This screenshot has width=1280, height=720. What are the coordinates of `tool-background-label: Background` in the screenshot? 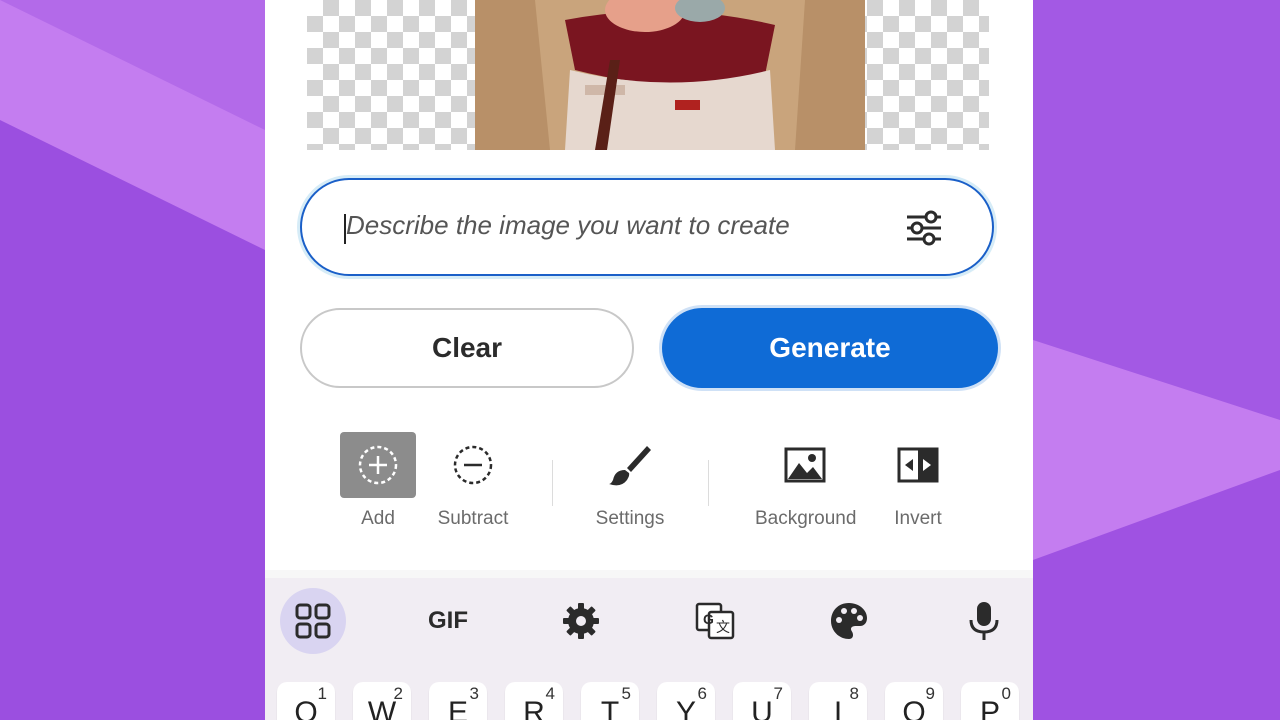 It's located at (806, 518).